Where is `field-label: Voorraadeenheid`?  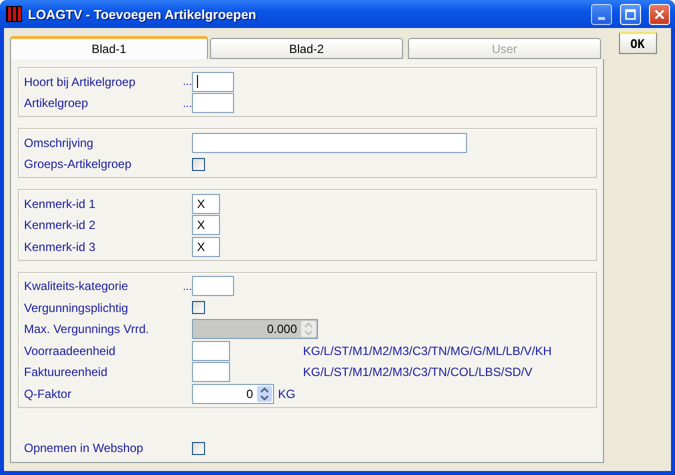 field-label: Voorraadeenheid is located at coordinates (70, 351).